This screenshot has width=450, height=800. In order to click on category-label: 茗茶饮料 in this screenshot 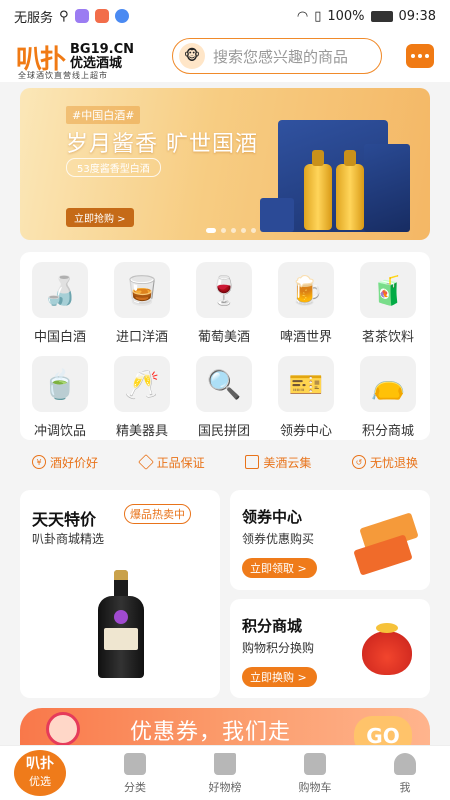, I will do `click(387, 337)`.